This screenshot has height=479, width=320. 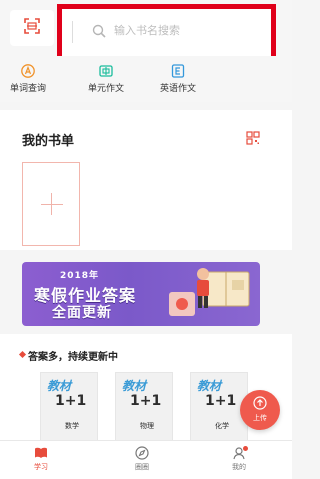 I want to click on book-card: 教材 1+1 数学, so click(x=69, y=408).